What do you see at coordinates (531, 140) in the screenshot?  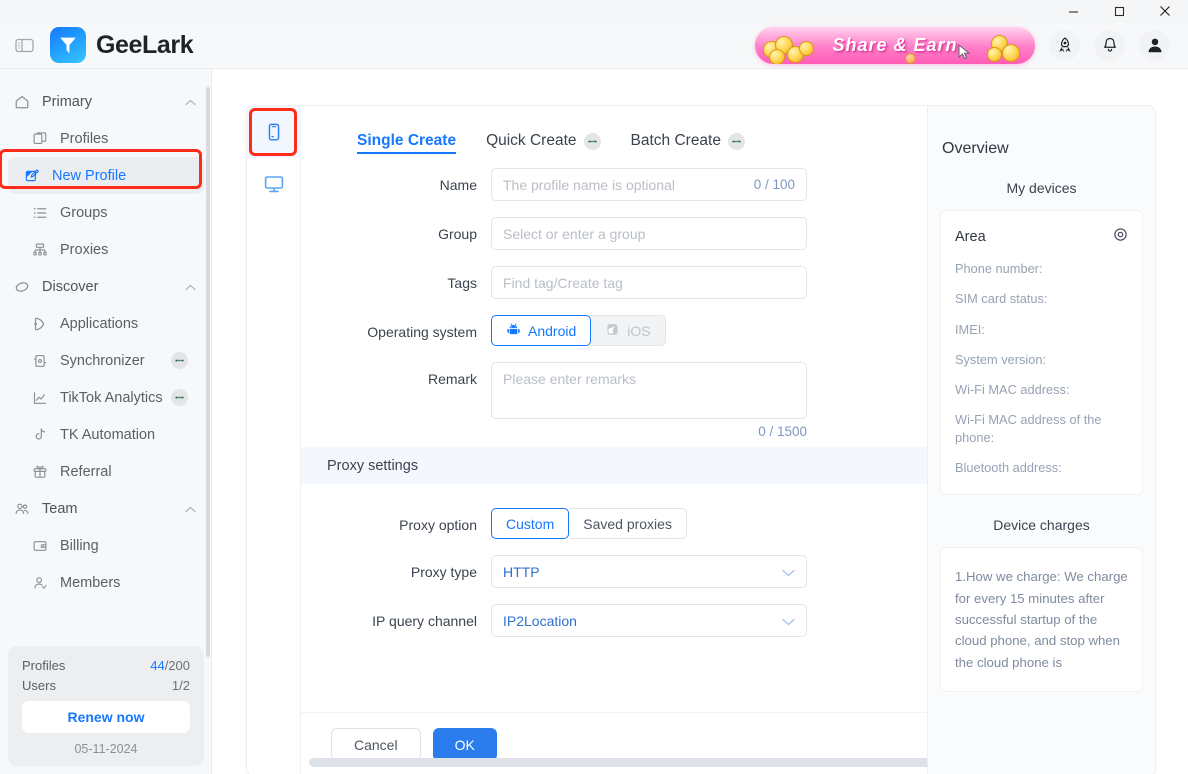 I see `tab-label: Quick Create` at bounding box center [531, 140].